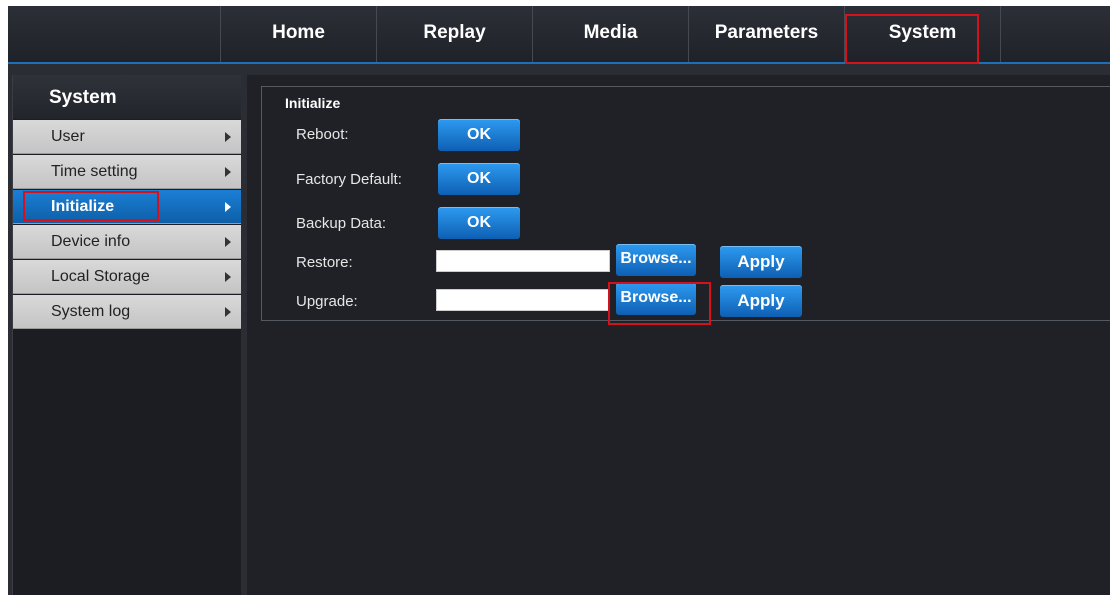 Image resolution: width=1110 pixels, height=595 pixels. I want to click on sidebar-item-system-log: System log, so click(127, 312).